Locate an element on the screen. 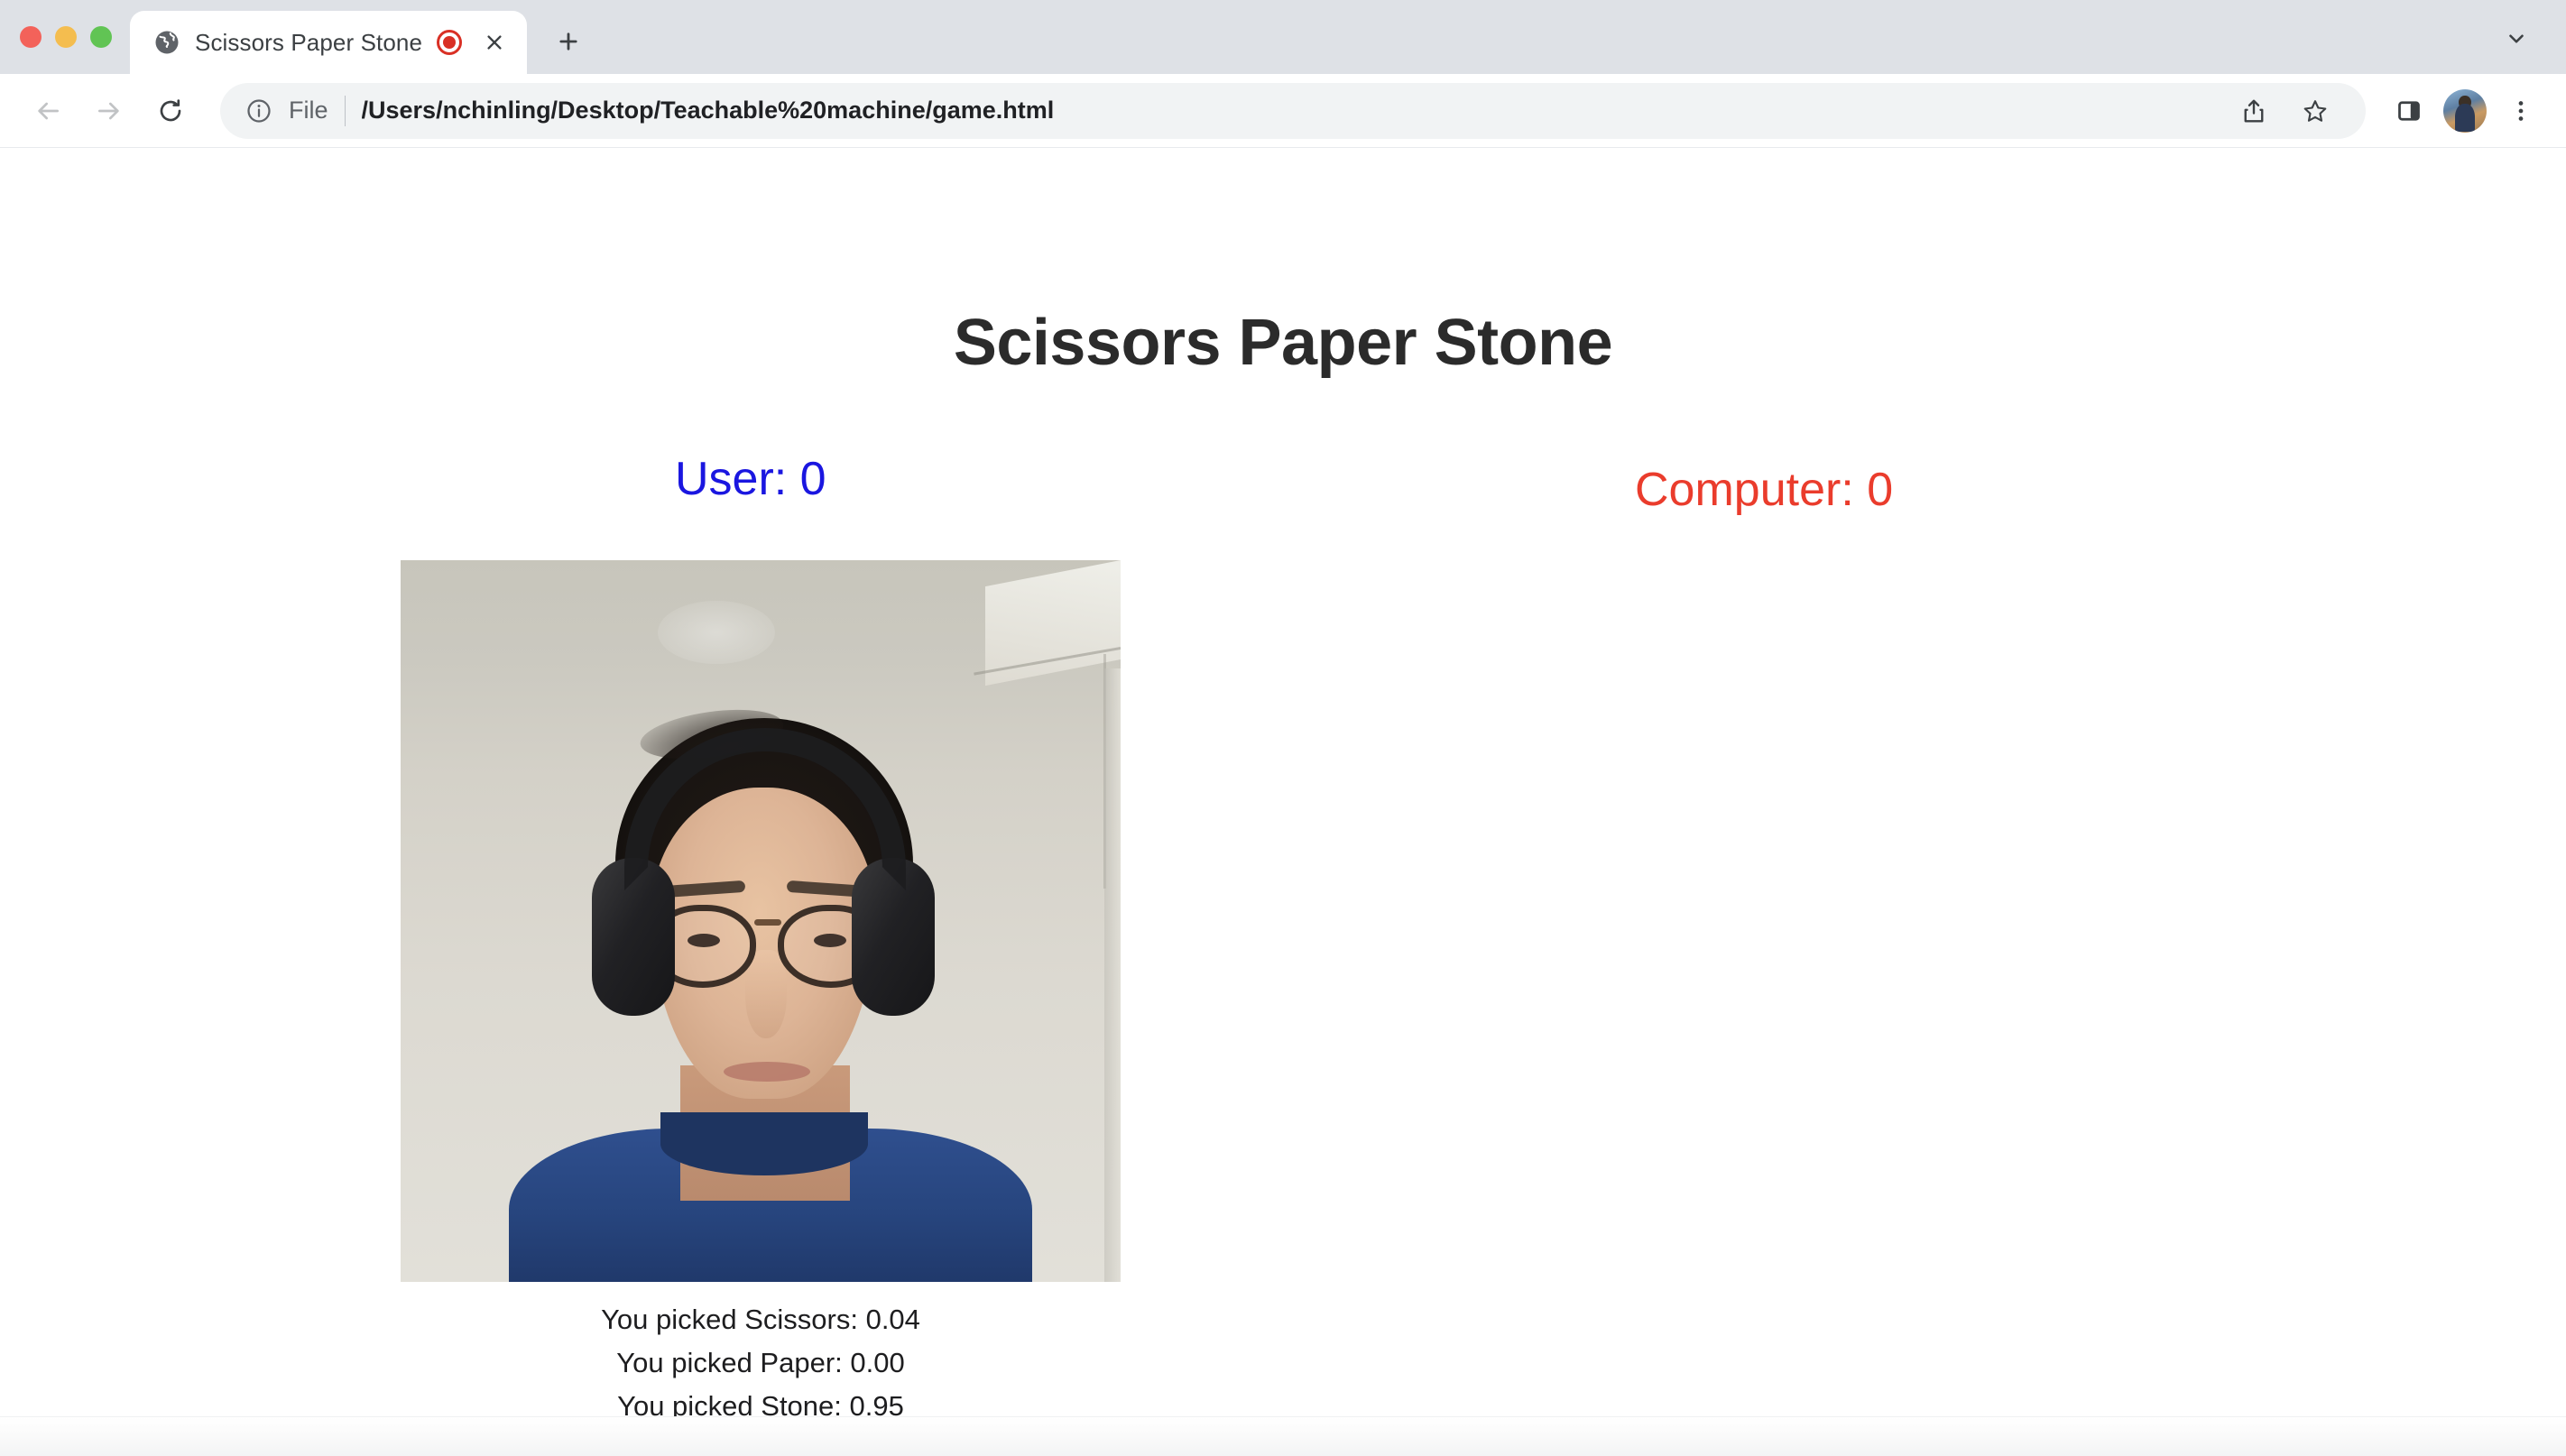  url-scheme-label: File is located at coordinates (309, 110).